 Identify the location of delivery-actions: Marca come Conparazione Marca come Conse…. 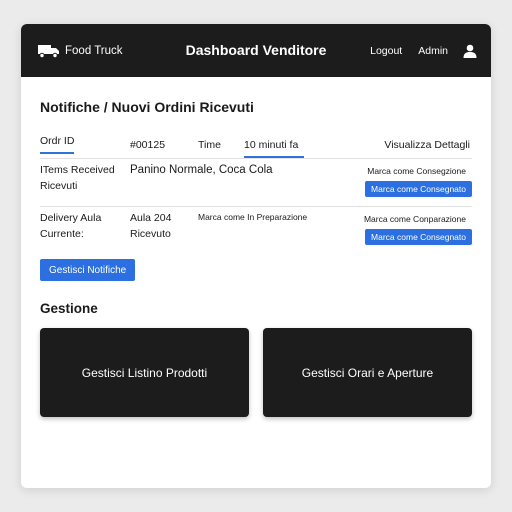
(412, 229).